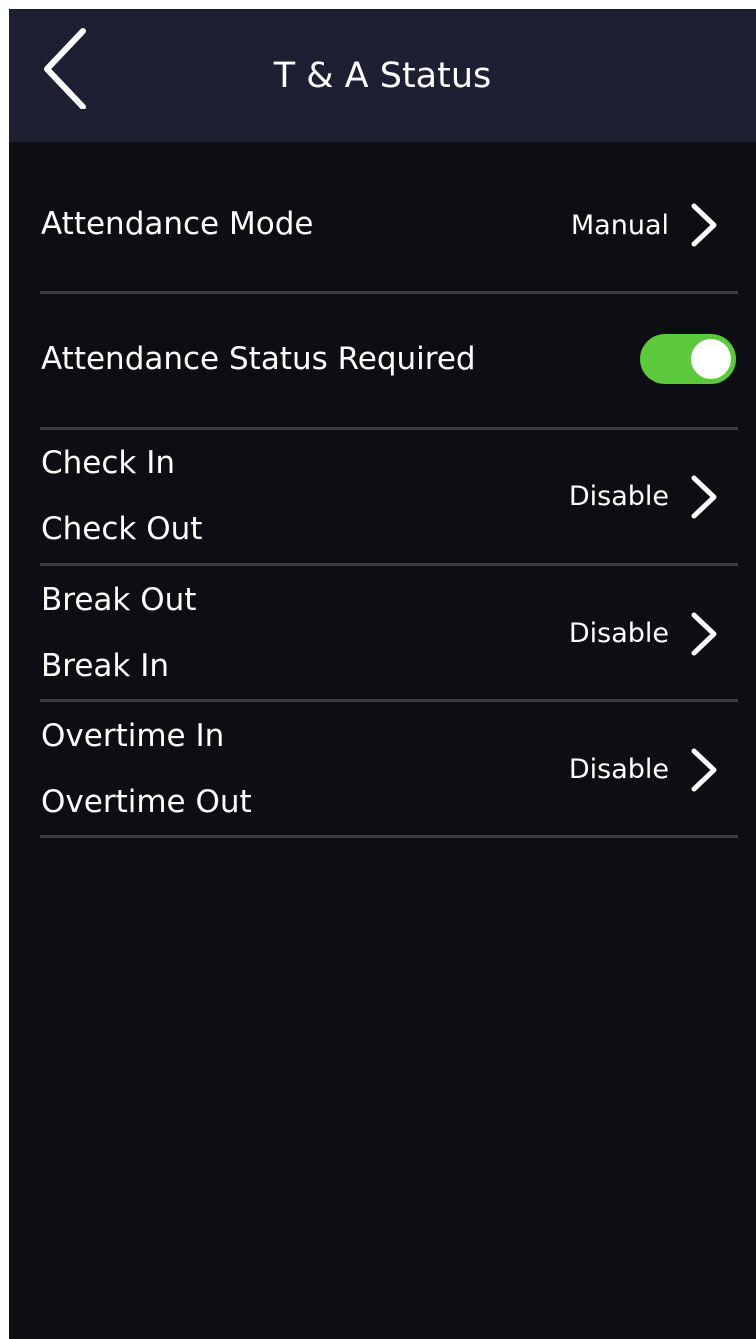 This screenshot has height=1339, width=756. Describe the element at coordinates (382, 237) in the screenshot. I see `attendance-mode-row: Attendance Mode Manual` at that location.